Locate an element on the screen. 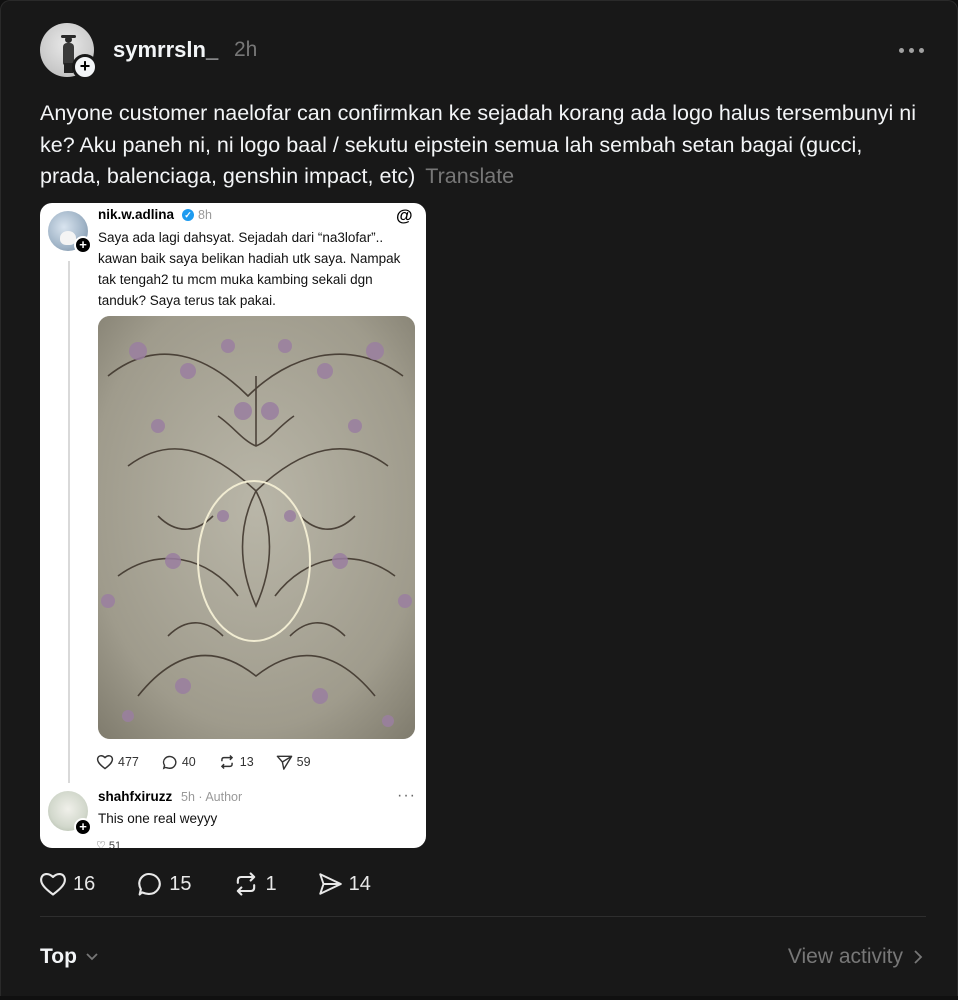 The height and width of the screenshot is (1000, 958). bottom-edge is located at coordinates (479, 998).